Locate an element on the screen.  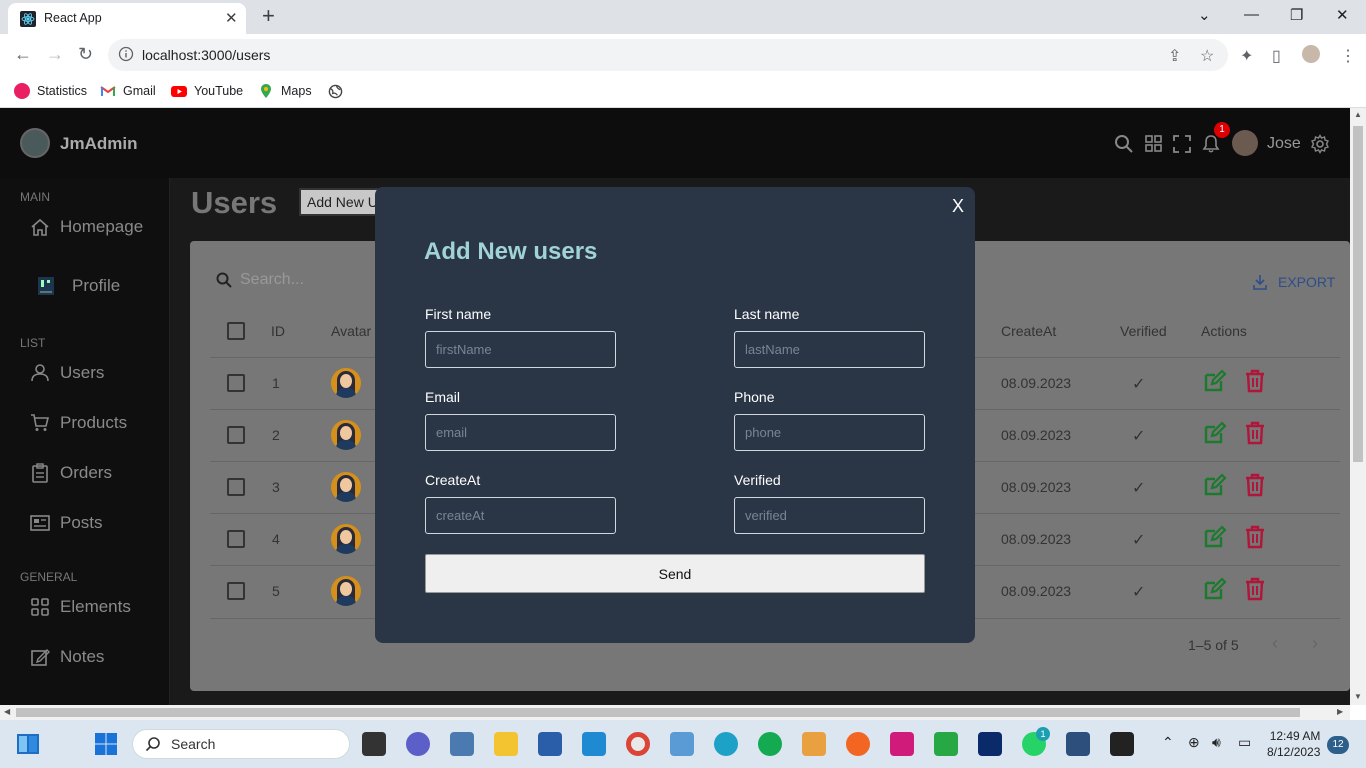
globe-icon is located at coordinates (335, 91).